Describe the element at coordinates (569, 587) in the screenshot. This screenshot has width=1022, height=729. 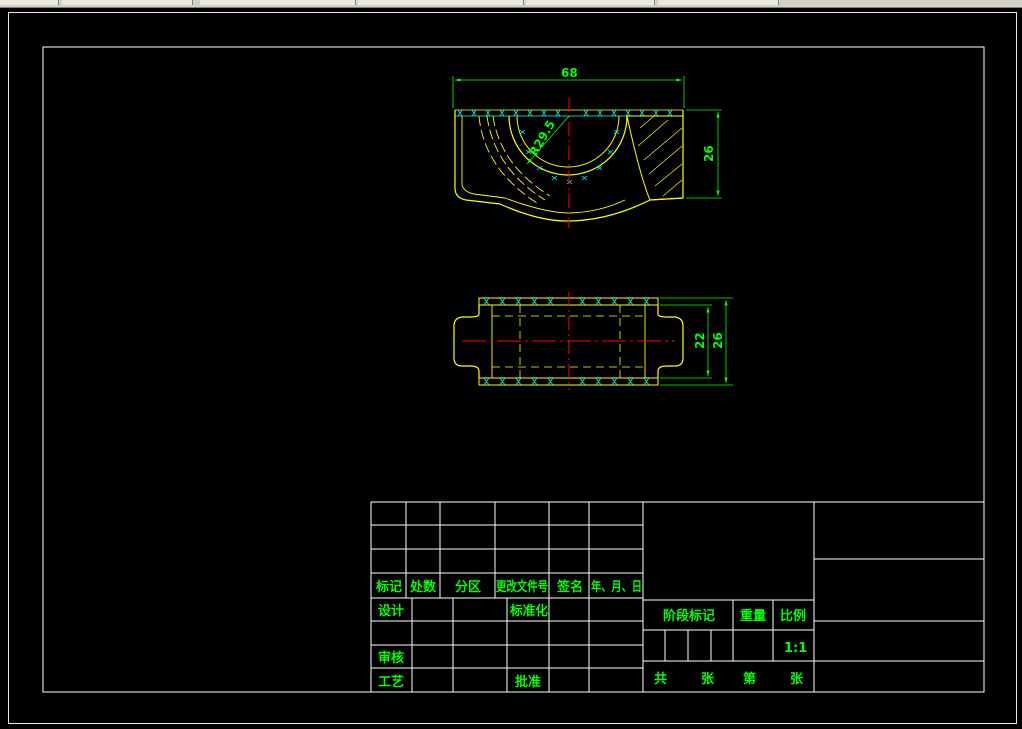
I see `tb-signature-label: 签名` at that location.